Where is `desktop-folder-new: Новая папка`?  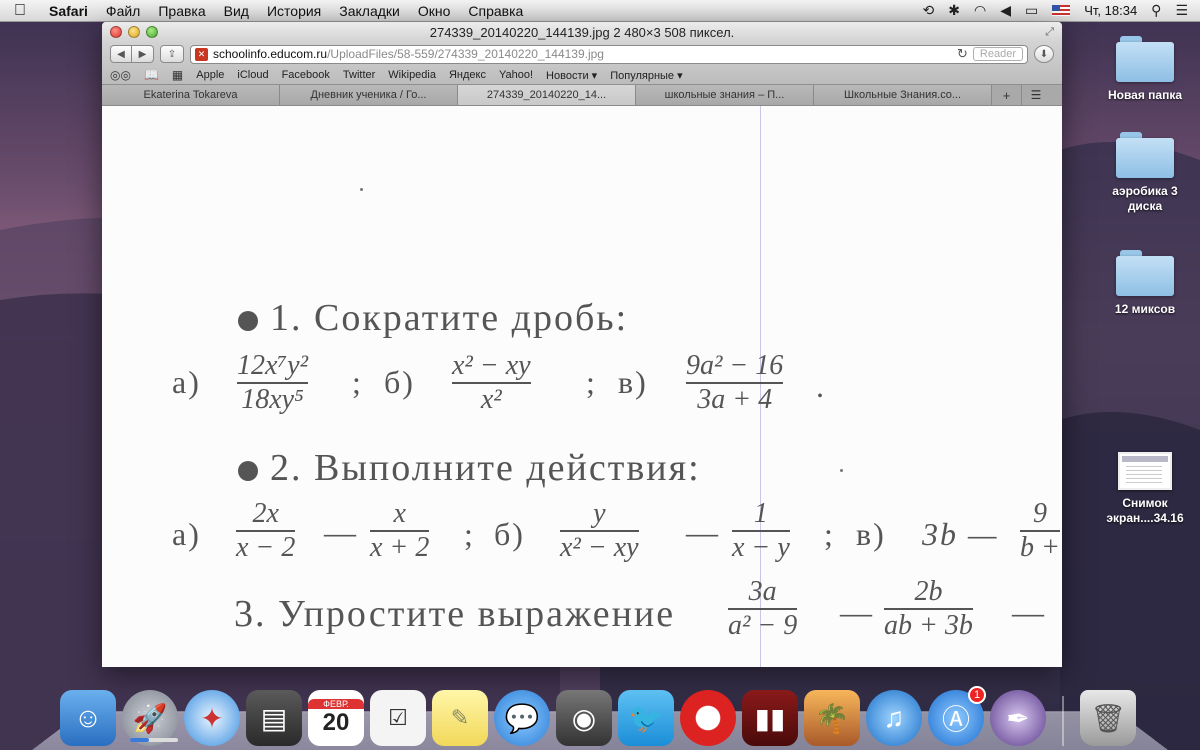 desktop-folder-new: Новая папка is located at coordinates (1145, 69).